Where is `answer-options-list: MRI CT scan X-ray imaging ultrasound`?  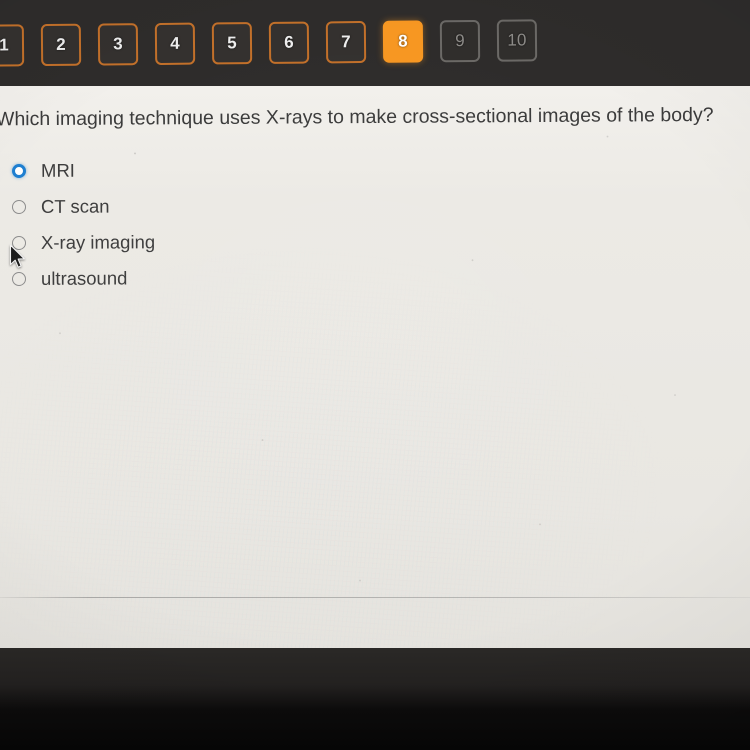 answer-options-list: MRI CT scan X-ray imaging ultrasound is located at coordinates (210, 224).